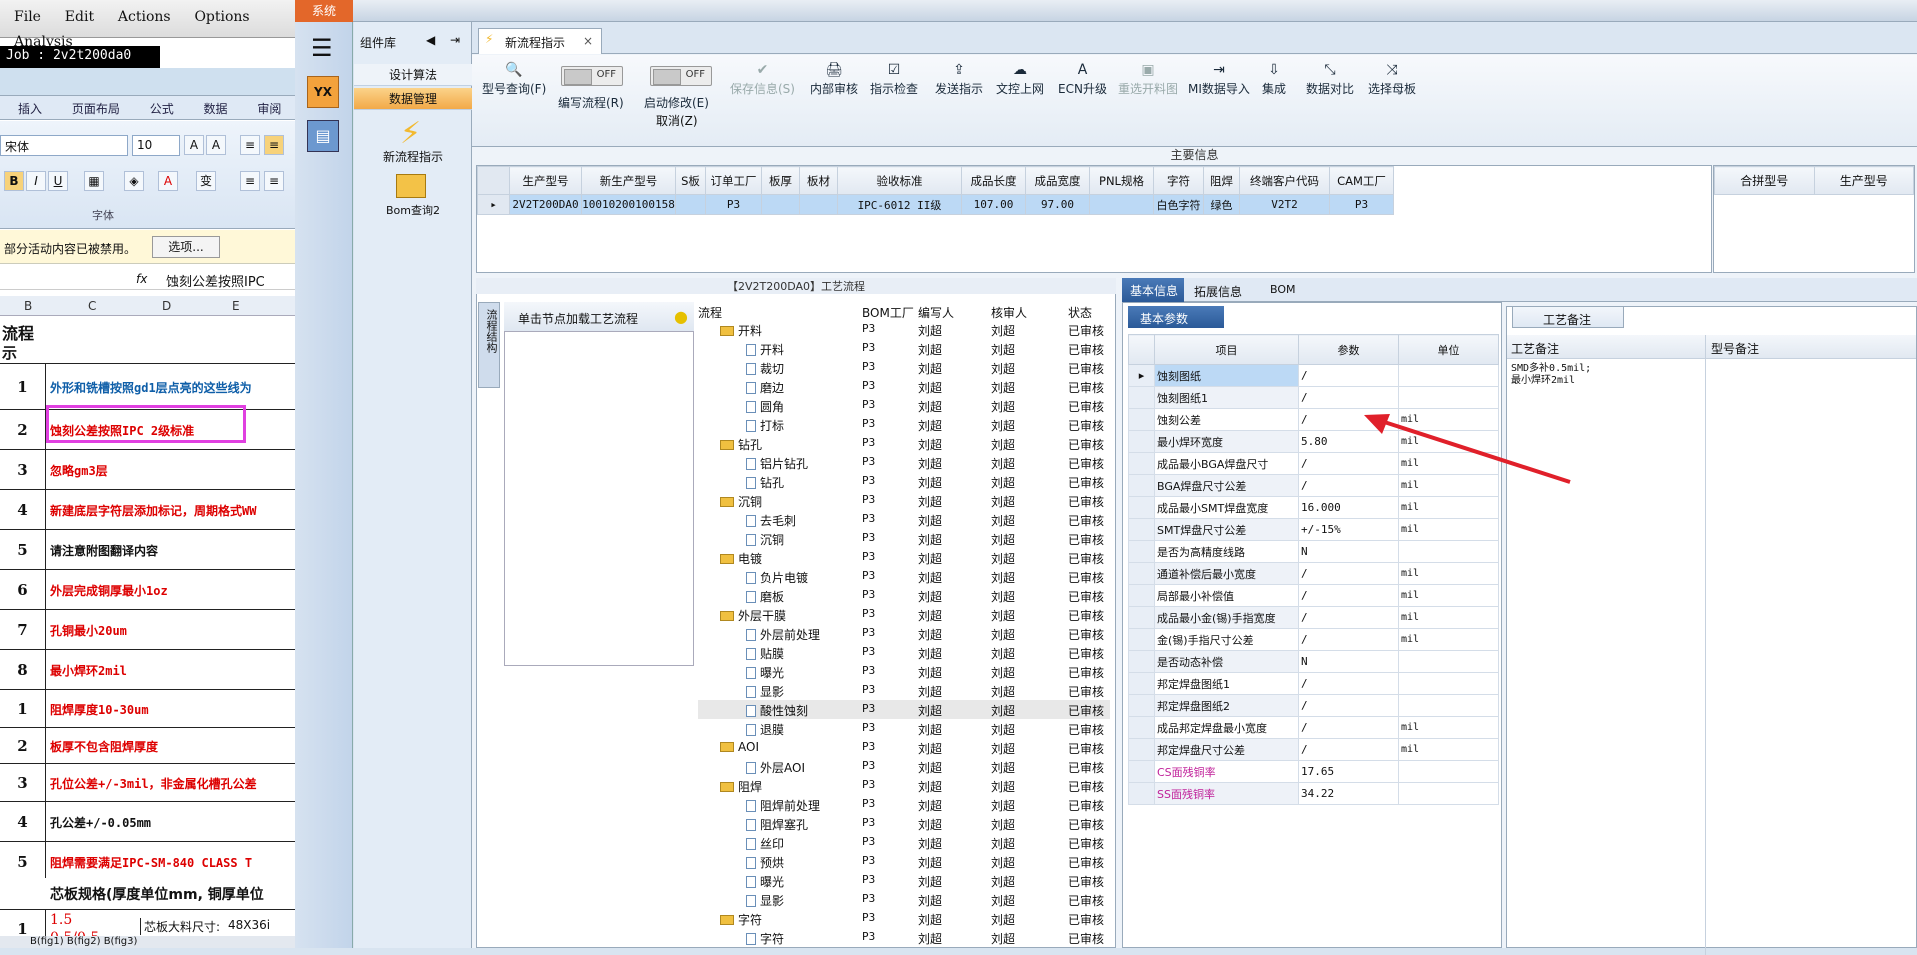  I want to click on toolbar-button: ⇩ 集成, so click(1274, 79).